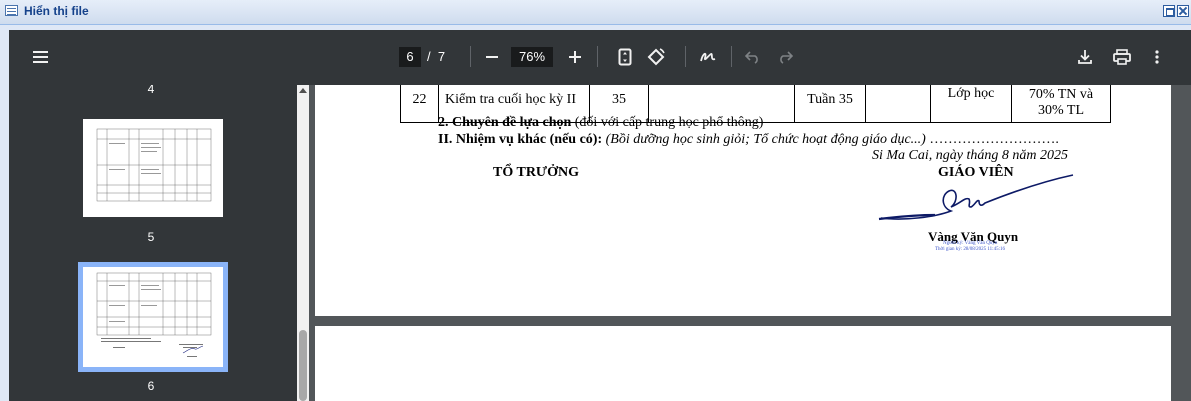  Describe the element at coordinates (536, 172) in the screenshot. I see `left-signer-title: TỔ TRƯỞNG` at that location.